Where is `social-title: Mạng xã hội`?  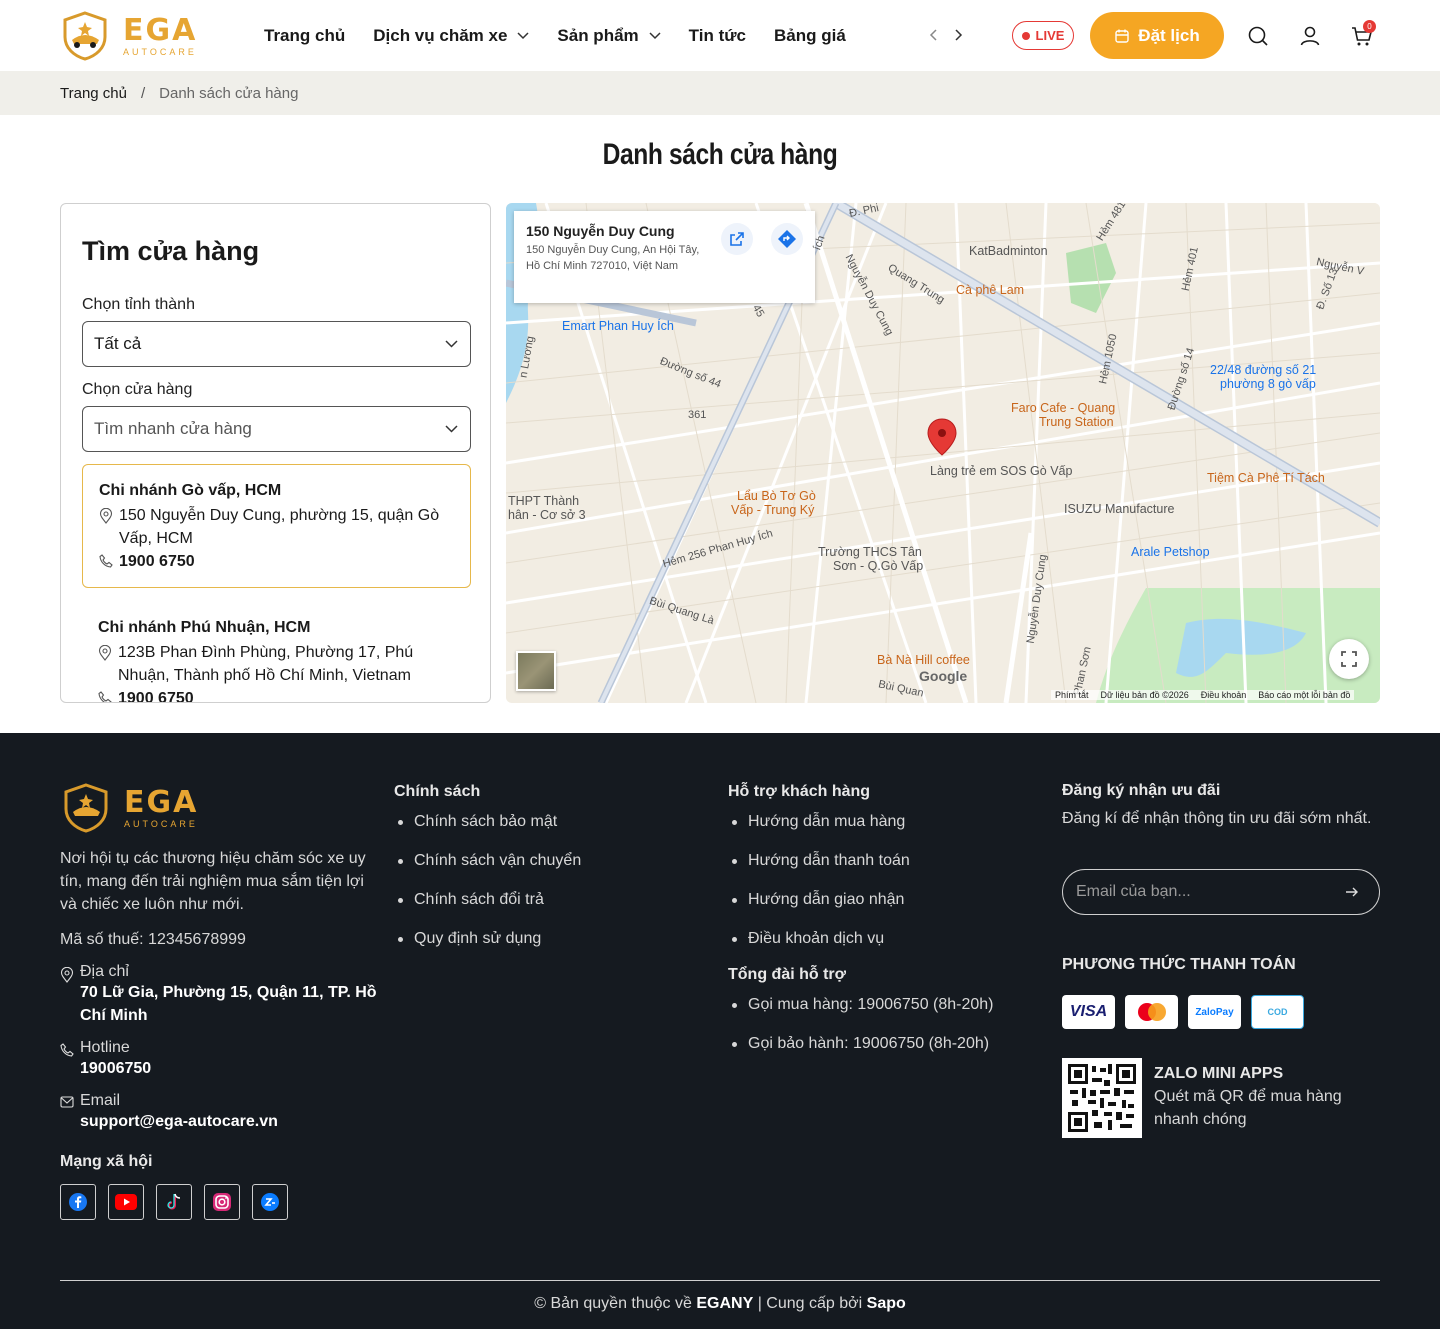 social-title: Mạng xã hội is located at coordinates (106, 1161).